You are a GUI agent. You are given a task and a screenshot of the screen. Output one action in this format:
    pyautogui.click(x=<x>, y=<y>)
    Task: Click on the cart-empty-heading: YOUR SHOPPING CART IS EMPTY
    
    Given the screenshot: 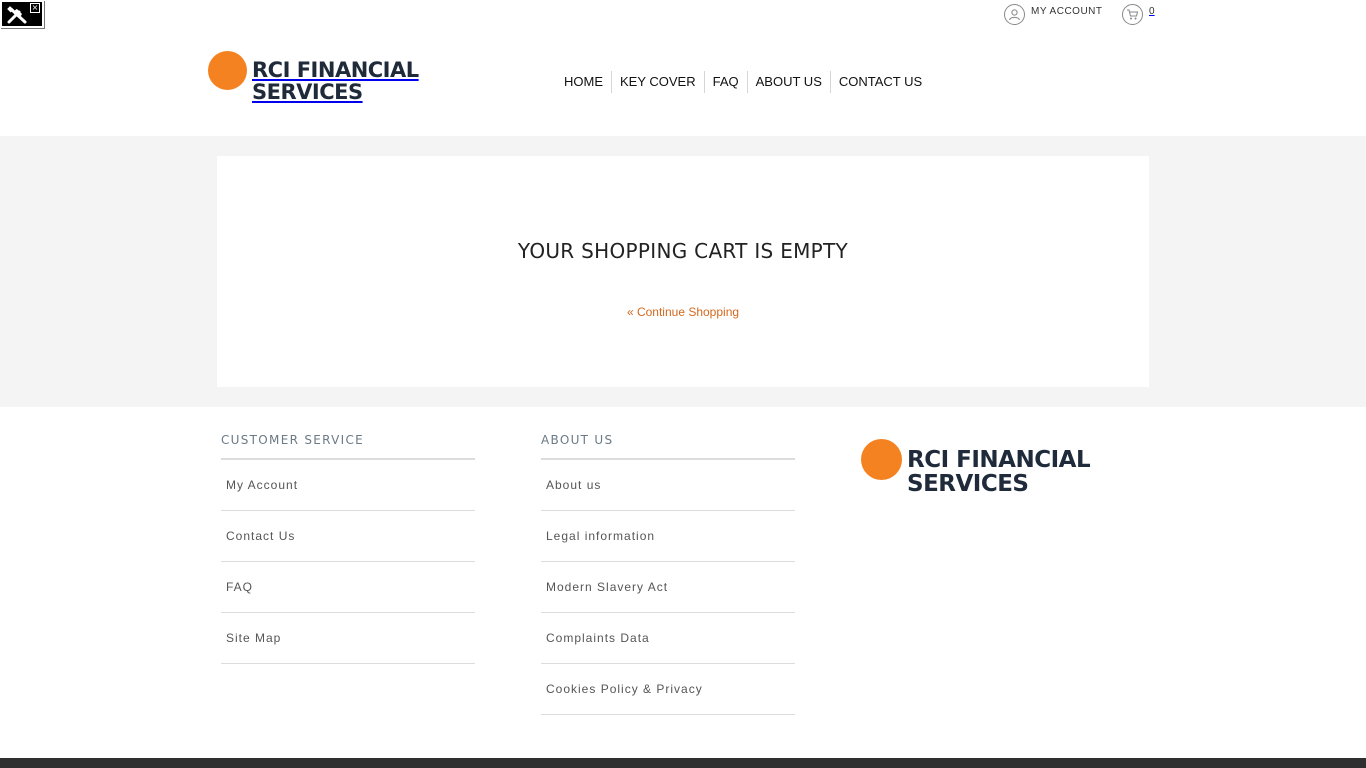 What is the action you would take?
    pyautogui.click(x=683, y=251)
    